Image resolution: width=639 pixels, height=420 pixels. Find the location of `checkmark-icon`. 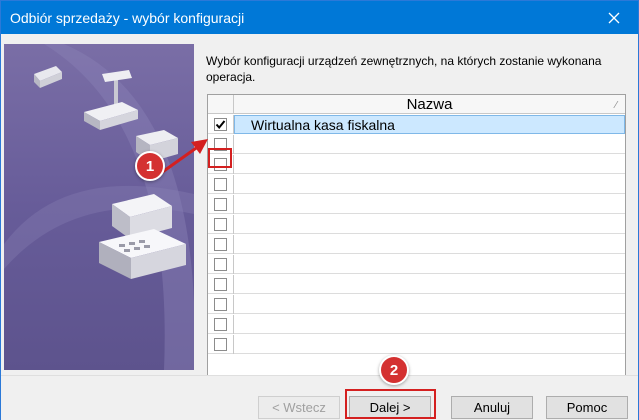

checkmark-icon is located at coordinates (220, 125).